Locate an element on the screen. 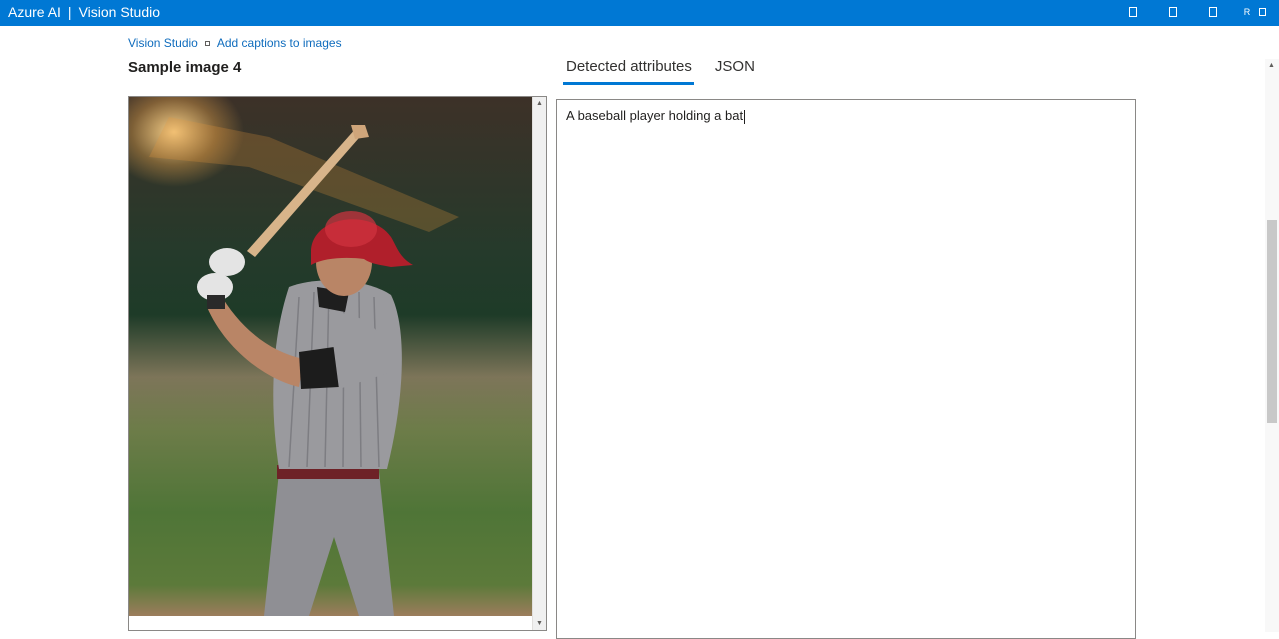  tab-detected-attributes: Detected attributes is located at coordinates (628, 71).